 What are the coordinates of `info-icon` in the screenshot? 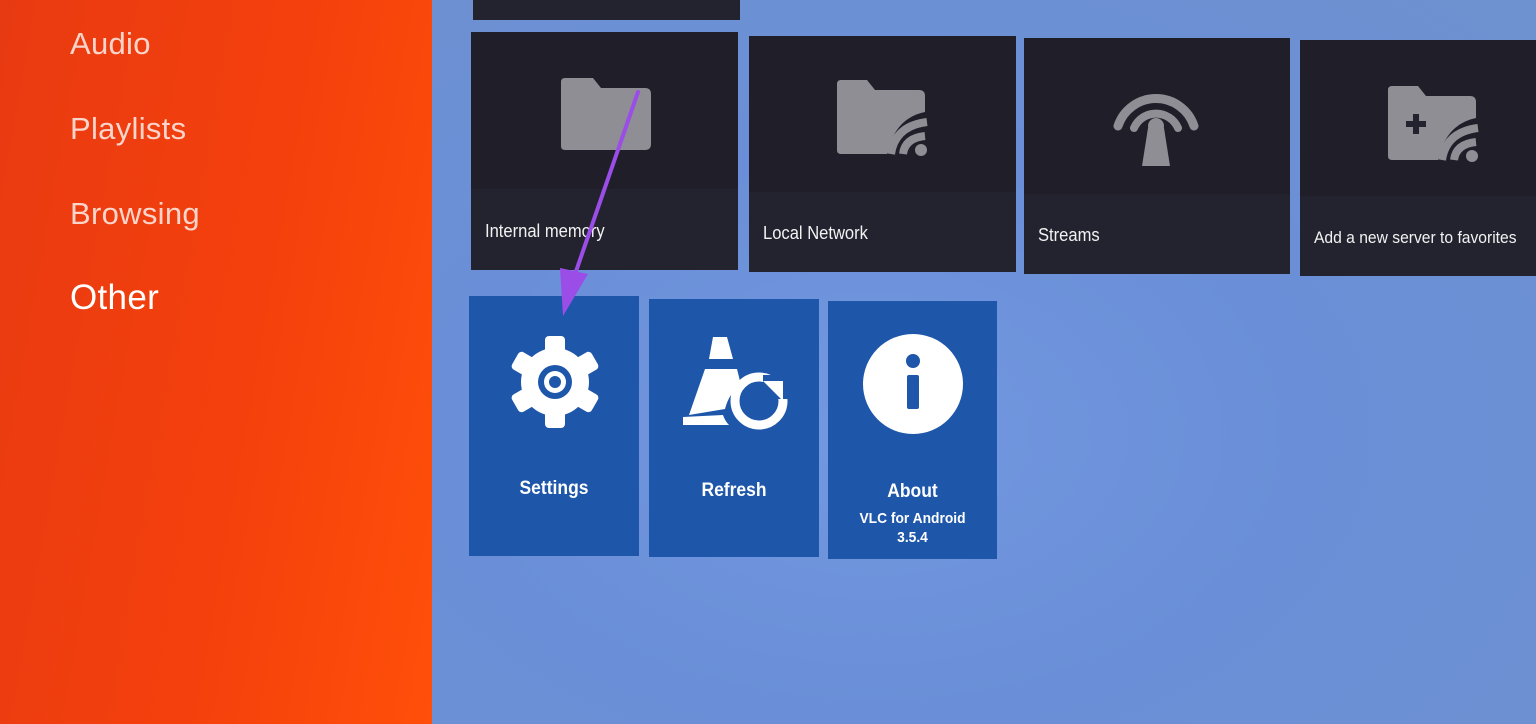 It's located at (913, 384).